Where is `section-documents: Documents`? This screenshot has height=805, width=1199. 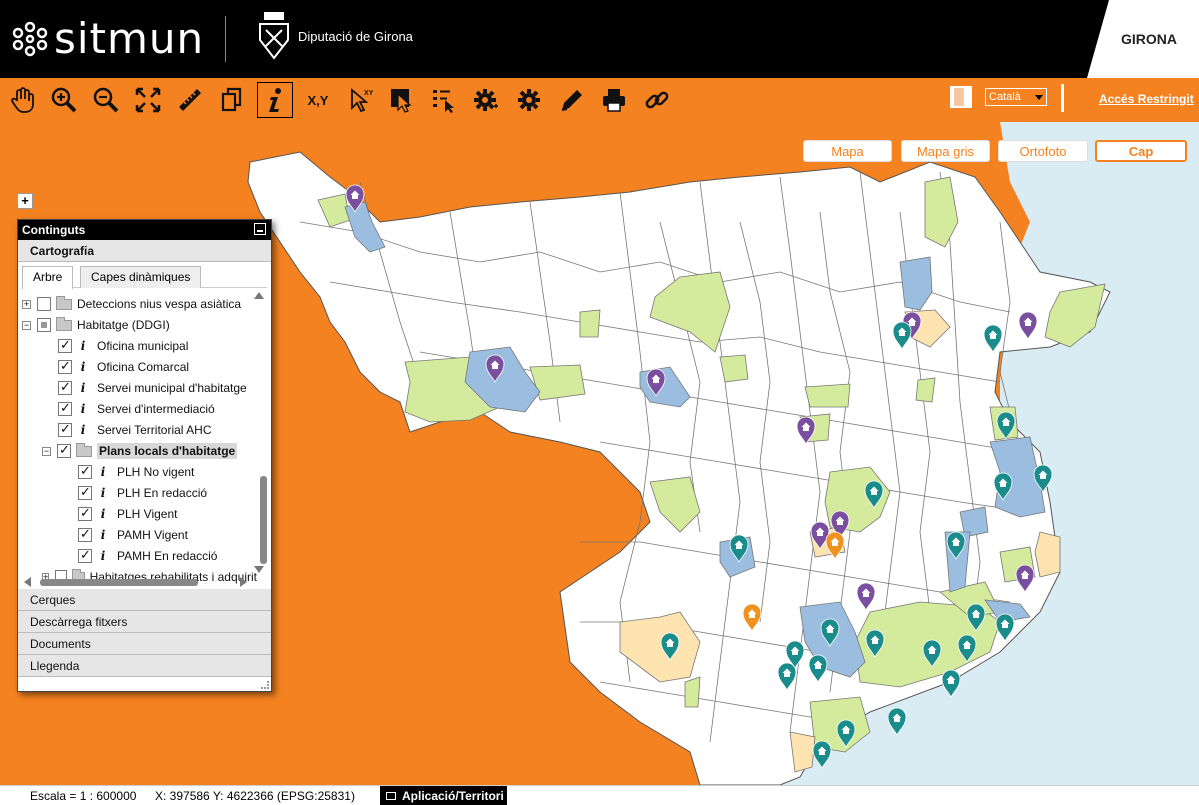
section-documents: Documents is located at coordinates (144, 644).